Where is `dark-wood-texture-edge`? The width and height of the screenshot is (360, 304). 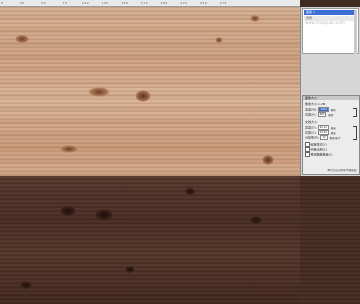
dark-wood-texture-edge is located at coordinates (330, 240).